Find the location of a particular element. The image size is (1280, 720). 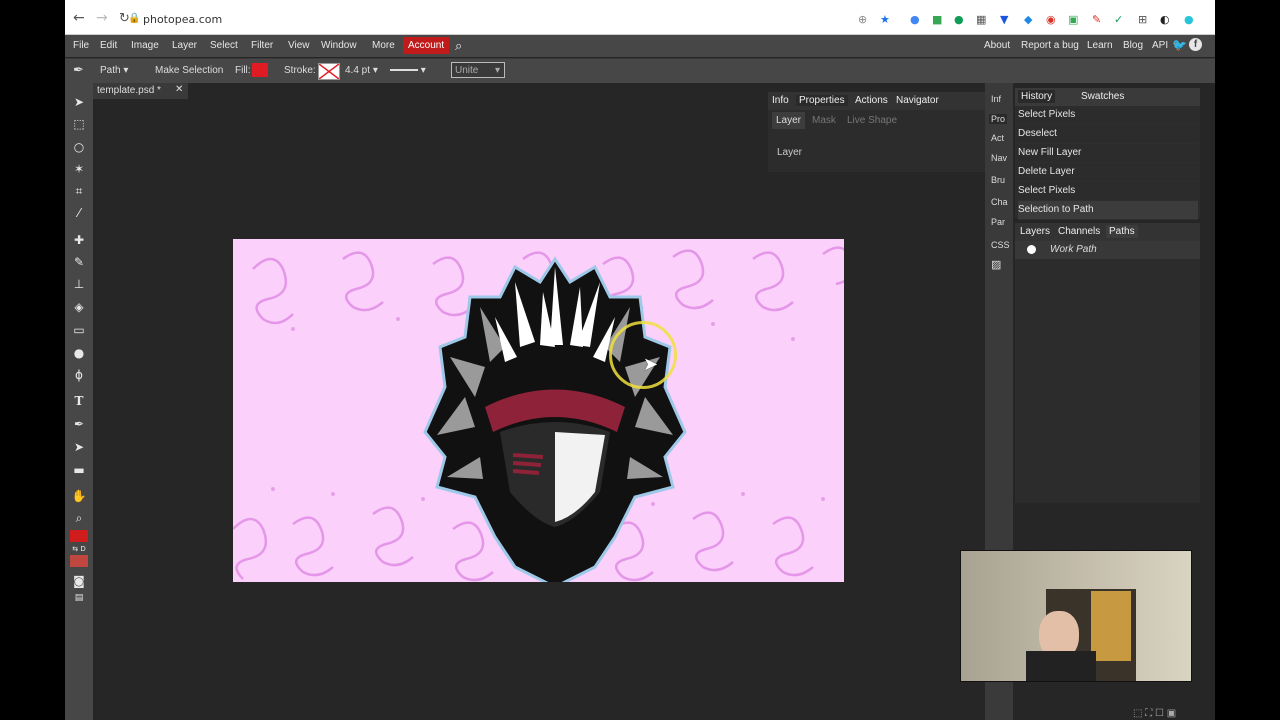

menu-filter: Filter is located at coordinates (262, 45).